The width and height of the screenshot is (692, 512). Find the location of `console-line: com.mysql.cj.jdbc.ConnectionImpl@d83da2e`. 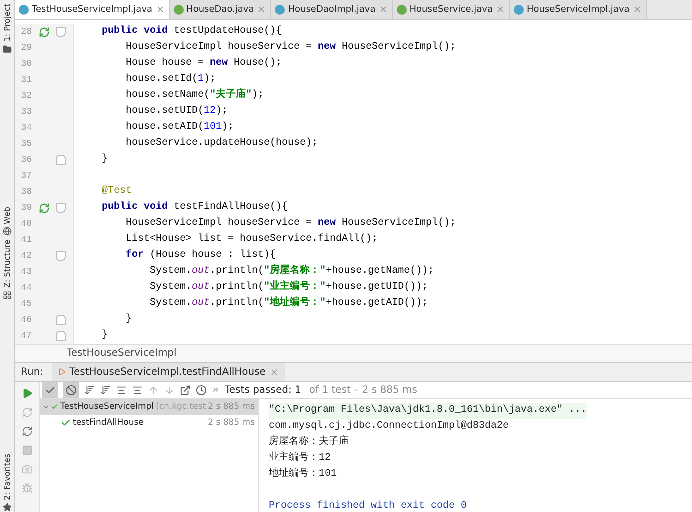

console-line: com.mysql.cj.jdbc.ConnectionImpl@d83da2e is located at coordinates (389, 427).